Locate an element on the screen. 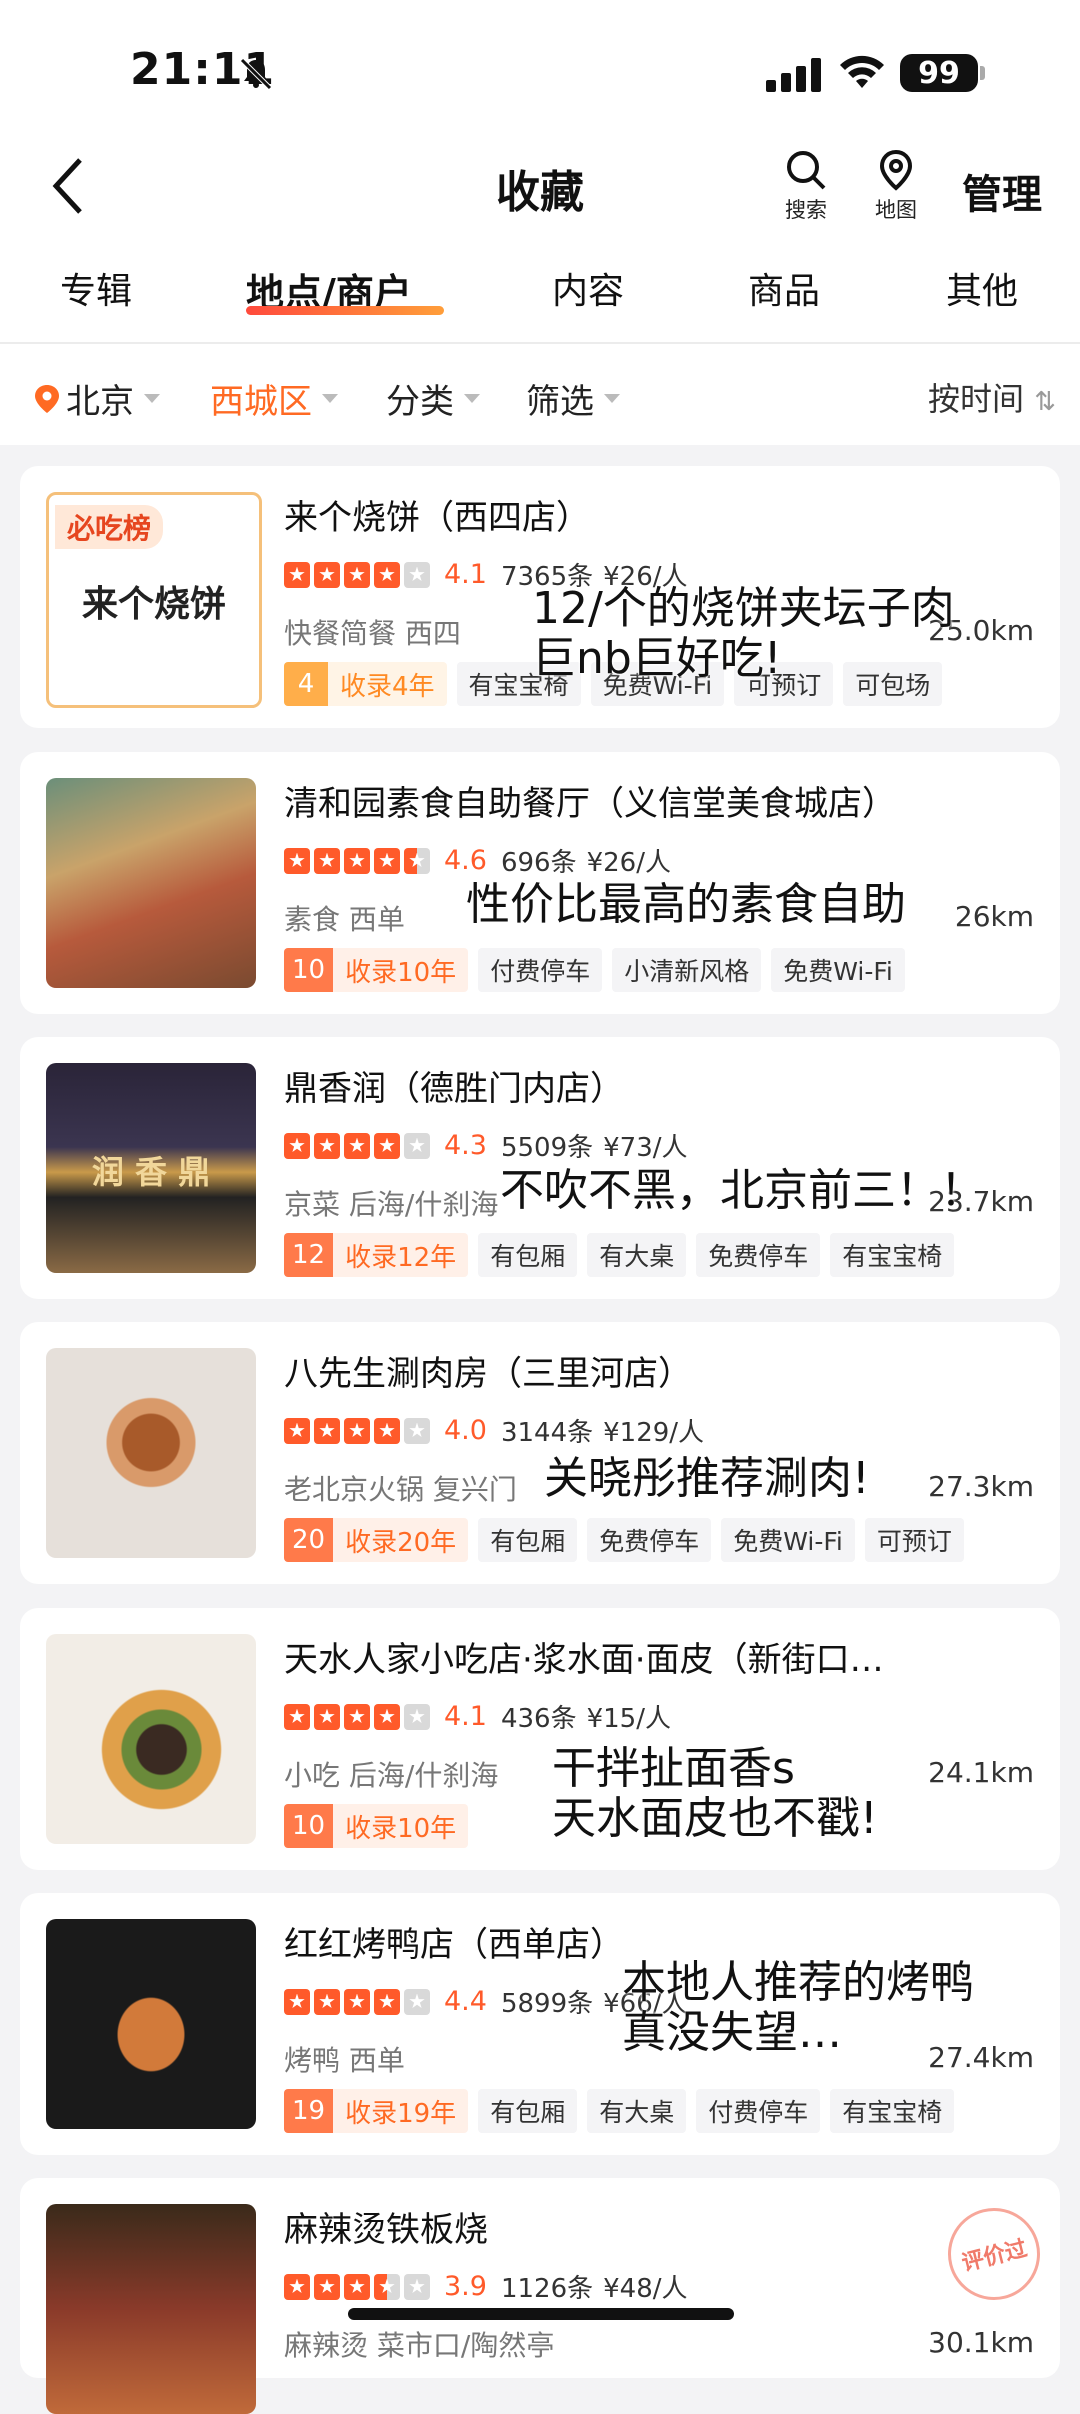 The image size is (1080, 2414). list-item: 麻辣烫铁板烧 3.9 1126条 ¥48/人 麻辣烫 菜市口/陶然亭 30.1km 评价过 is located at coordinates (540, 2296).